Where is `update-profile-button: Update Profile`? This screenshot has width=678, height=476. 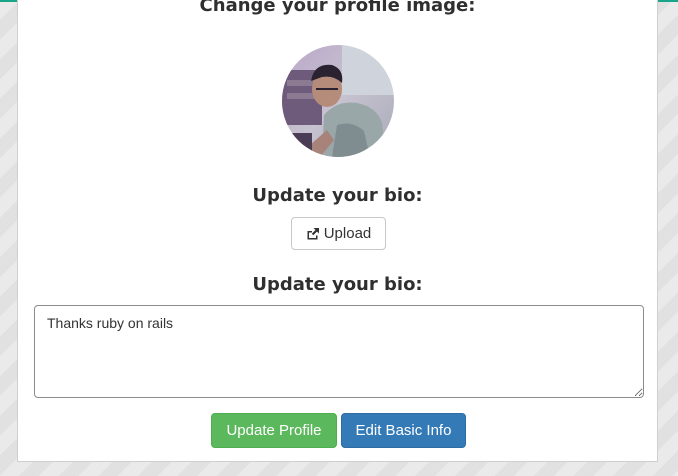 update-profile-button: Update Profile is located at coordinates (274, 430).